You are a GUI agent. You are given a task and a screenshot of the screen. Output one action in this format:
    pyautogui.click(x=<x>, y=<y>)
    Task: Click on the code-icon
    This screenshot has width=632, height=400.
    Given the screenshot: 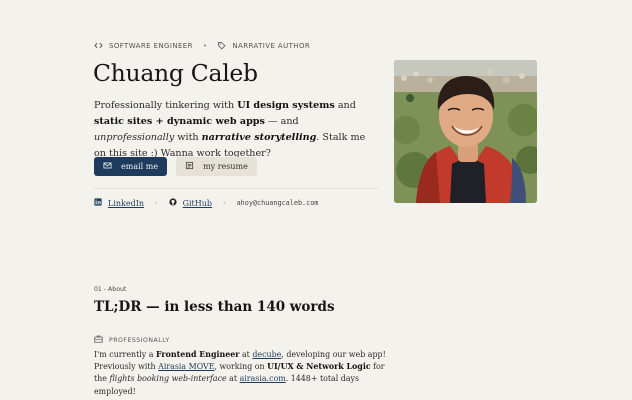 What is the action you would take?
    pyautogui.click(x=98, y=45)
    